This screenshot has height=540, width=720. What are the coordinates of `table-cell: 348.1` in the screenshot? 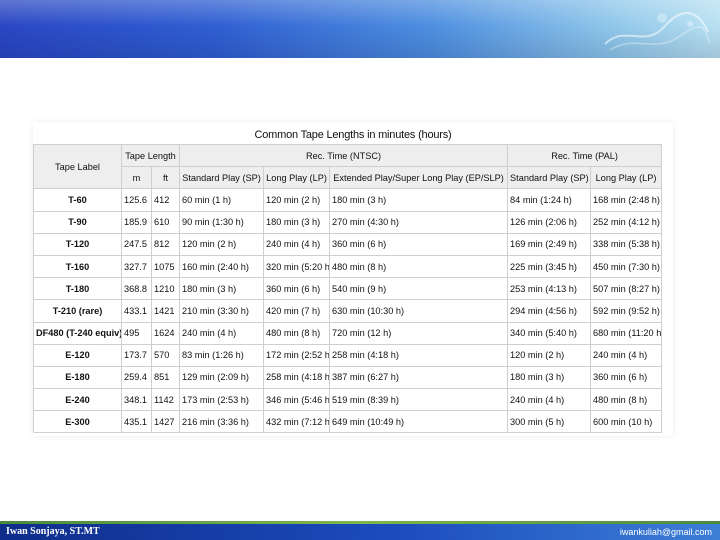 It's located at (136, 400).